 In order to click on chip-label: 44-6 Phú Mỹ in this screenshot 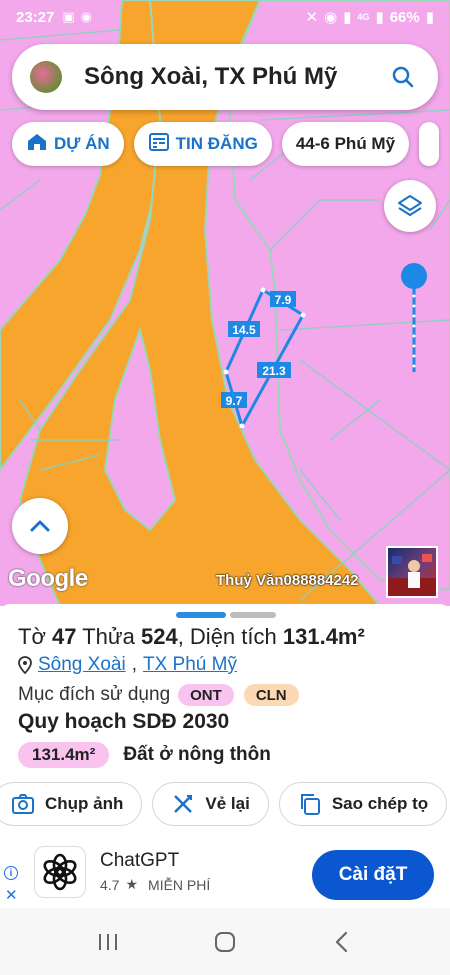, I will do `click(345, 143)`.